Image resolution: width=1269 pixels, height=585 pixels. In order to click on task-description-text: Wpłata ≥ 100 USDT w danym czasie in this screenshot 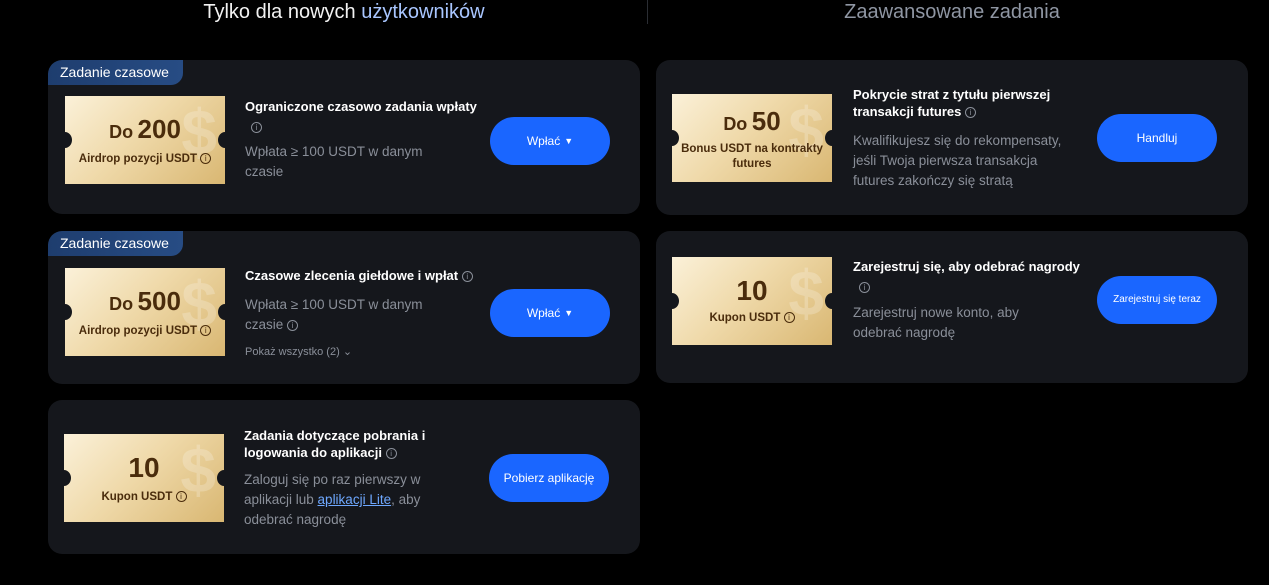, I will do `click(334, 314)`.